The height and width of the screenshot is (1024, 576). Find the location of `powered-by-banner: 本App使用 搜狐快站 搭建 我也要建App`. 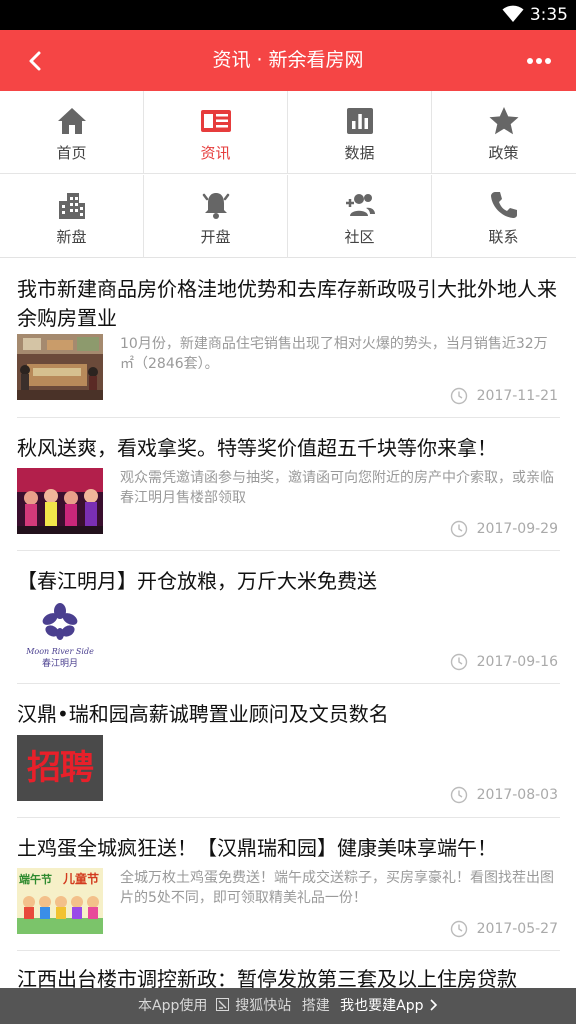

powered-by-banner: 本App使用 搜狐快站 搭建 我也要建App is located at coordinates (288, 1006).